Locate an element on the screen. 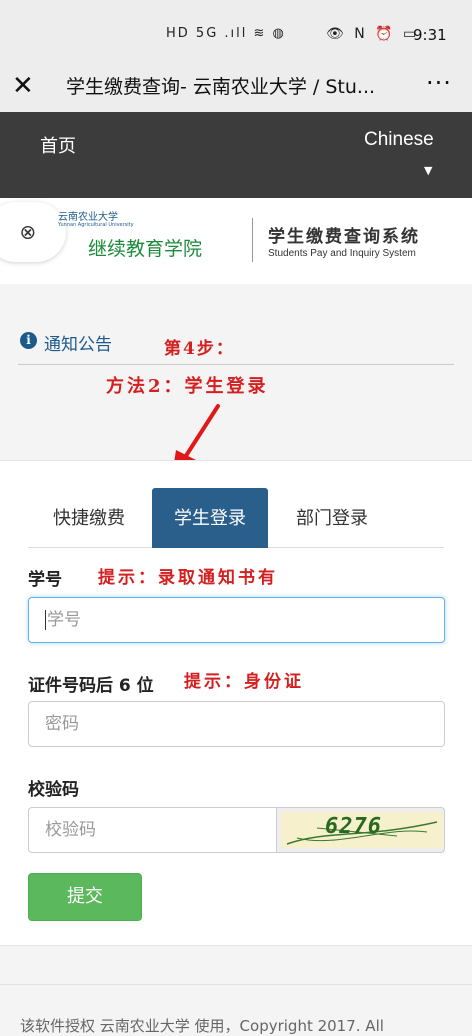  college-name: 继续教育学院 is located at coordinates (145, 249).